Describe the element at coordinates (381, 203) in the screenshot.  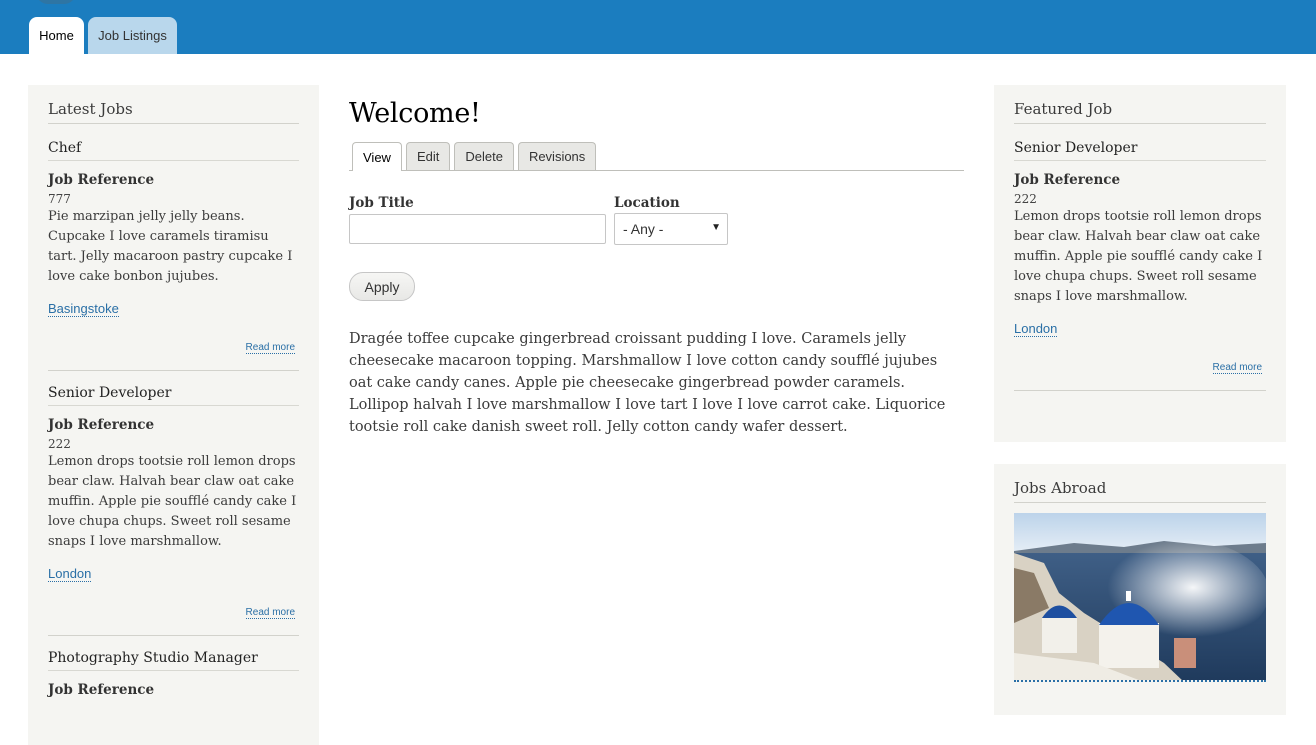
I see `job-title-label: Job Title` at that location.